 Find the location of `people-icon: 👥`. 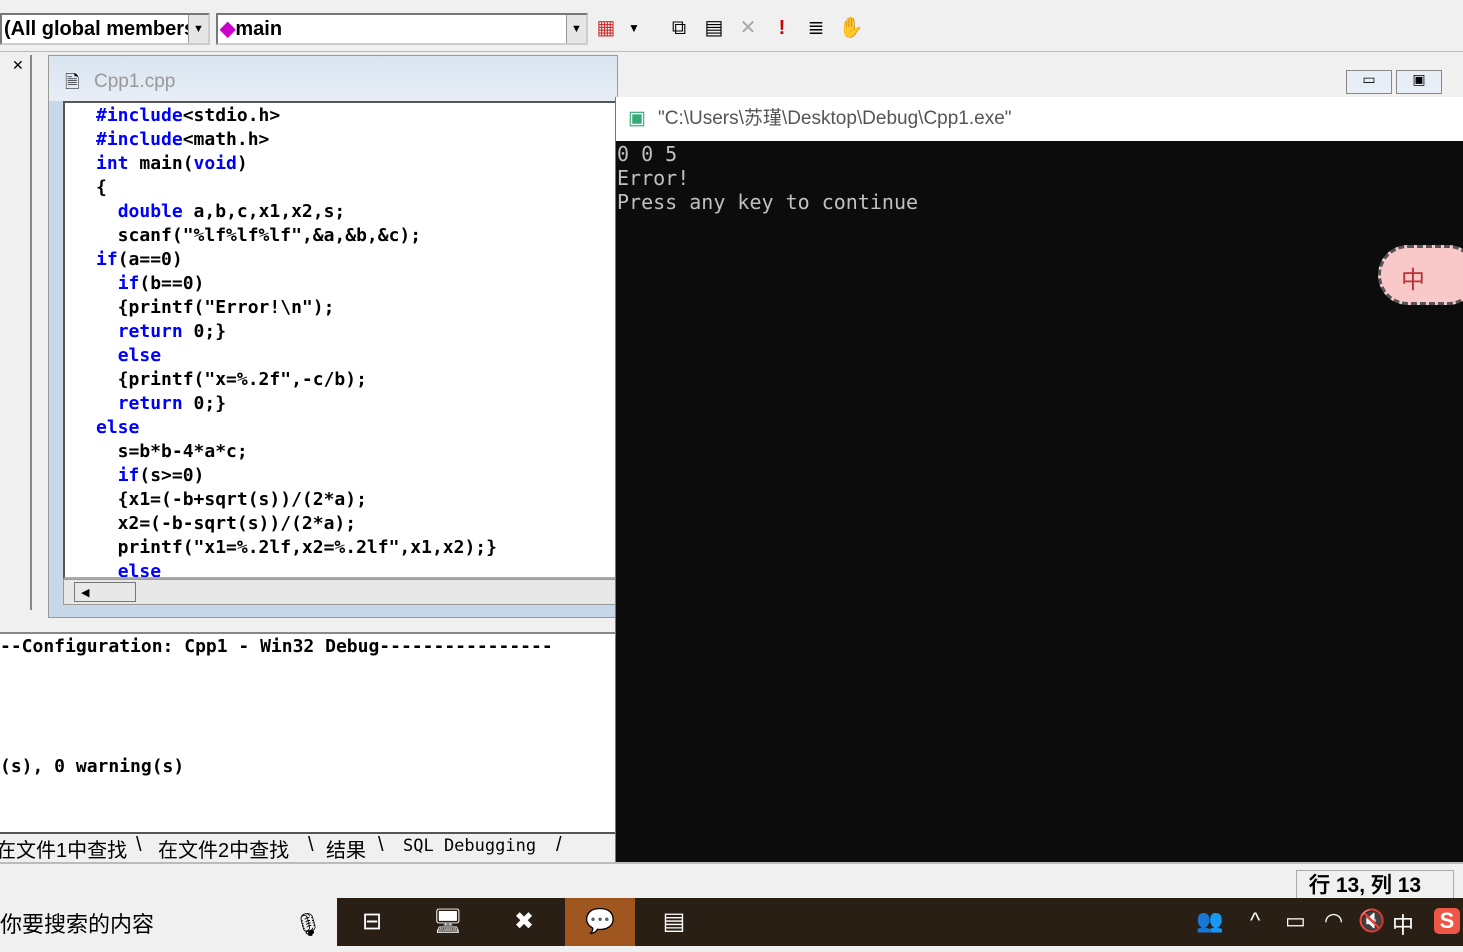

people-icon: 👥 is located at coordinates (1209, 921).